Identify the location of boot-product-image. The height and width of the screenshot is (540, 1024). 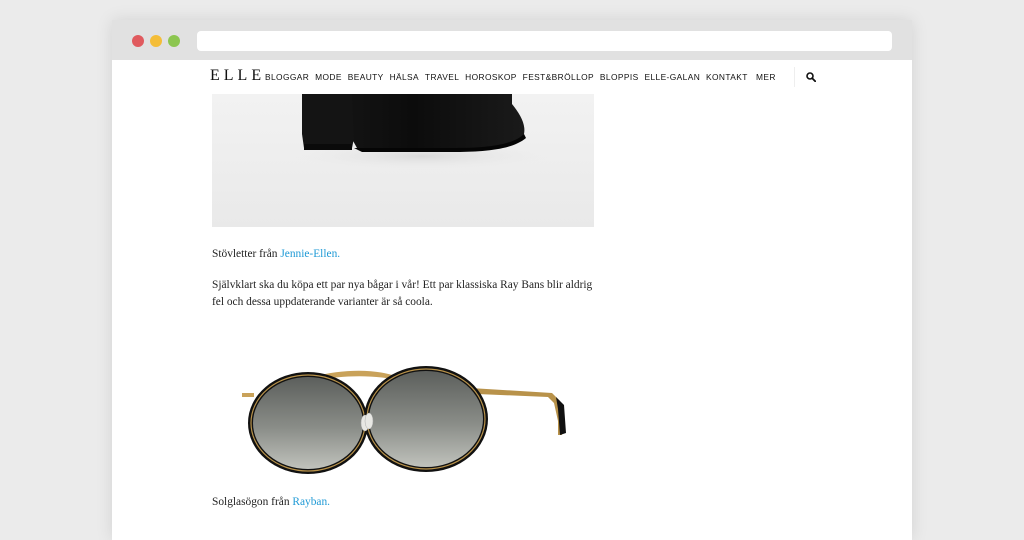
(403, 160).